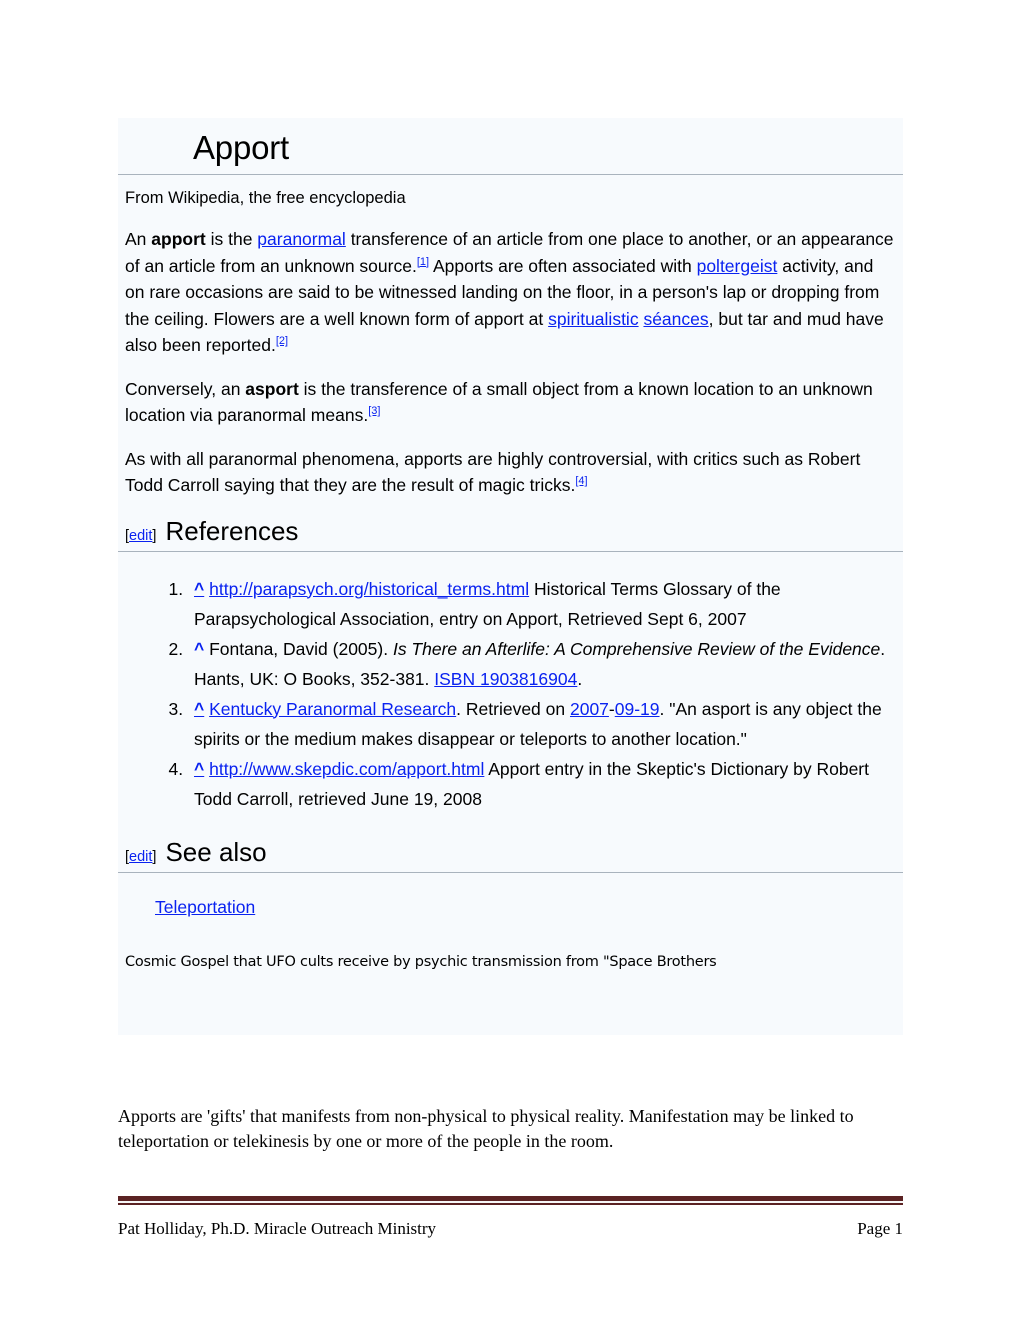  What do you see at coordinates (737, 266) in the screenshot?
I see `link-poltergeist: poltergeist` at bounding box center [737, 266].